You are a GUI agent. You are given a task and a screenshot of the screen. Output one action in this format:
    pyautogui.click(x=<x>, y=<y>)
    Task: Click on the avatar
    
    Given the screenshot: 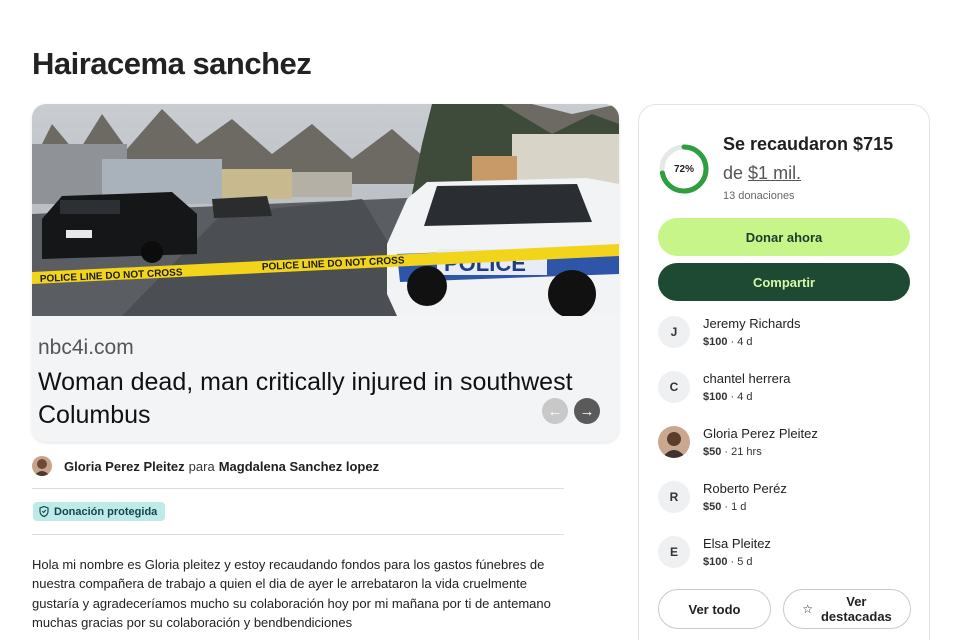 What is the action you would take?
    pyautogui.click(x=42, y=466)
    